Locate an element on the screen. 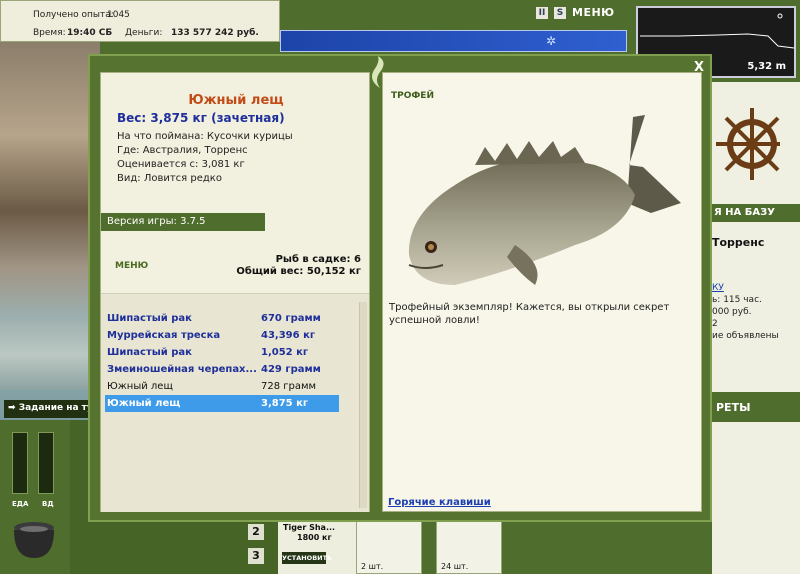 Image resolution: width=800 pixels, height=574 pixels. tackle-weight: 1800 кг is located at coordinates (314, 537).